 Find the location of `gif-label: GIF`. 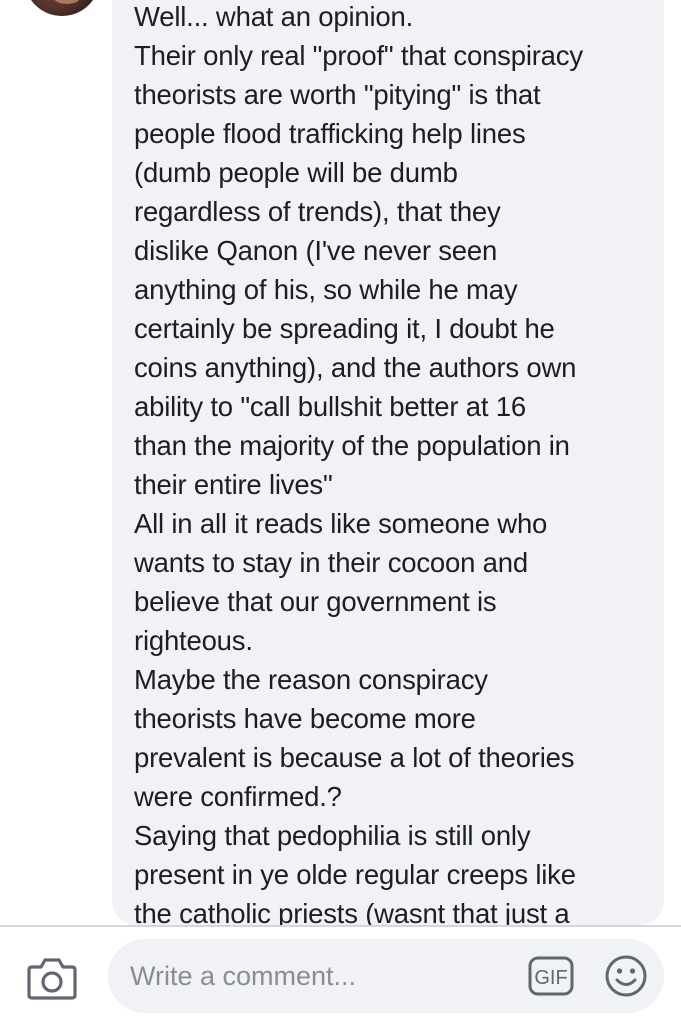

gif-label: GIF is located at coordinates (550, 978).